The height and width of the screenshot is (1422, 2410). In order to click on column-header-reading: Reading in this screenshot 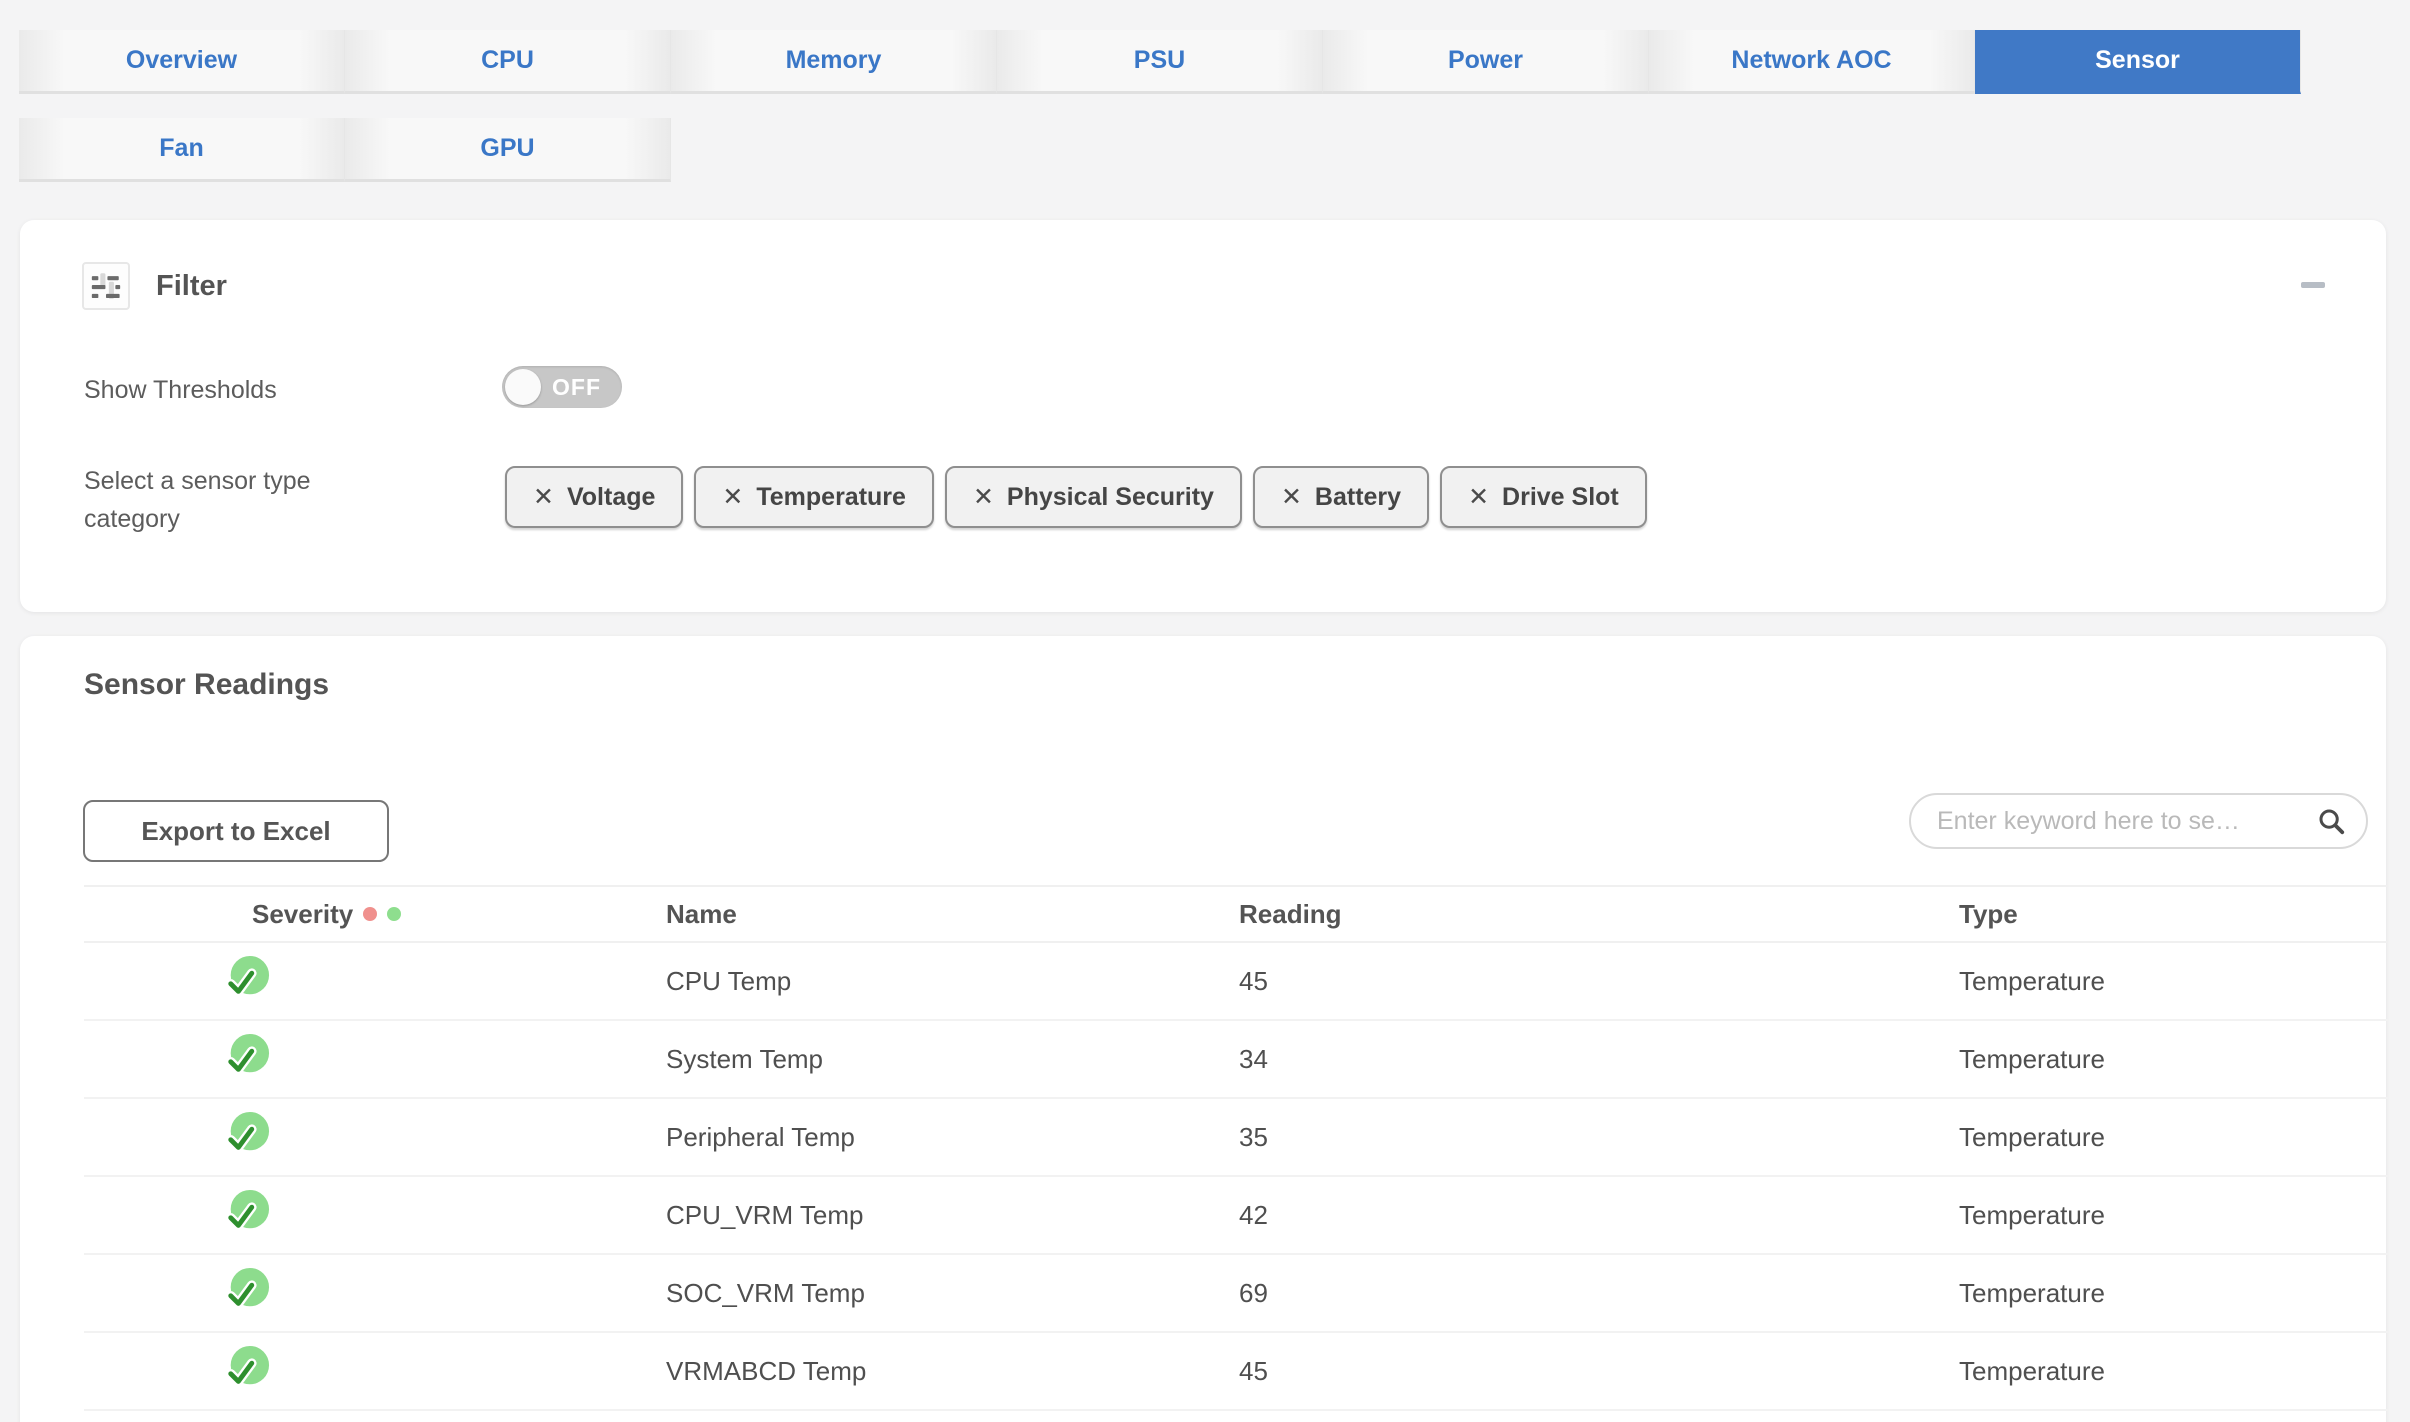, I will do `click(1290, 913)`.